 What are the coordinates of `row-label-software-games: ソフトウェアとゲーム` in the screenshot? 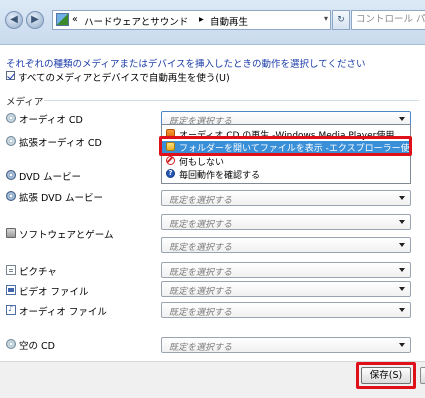 It's located at (66, 235).